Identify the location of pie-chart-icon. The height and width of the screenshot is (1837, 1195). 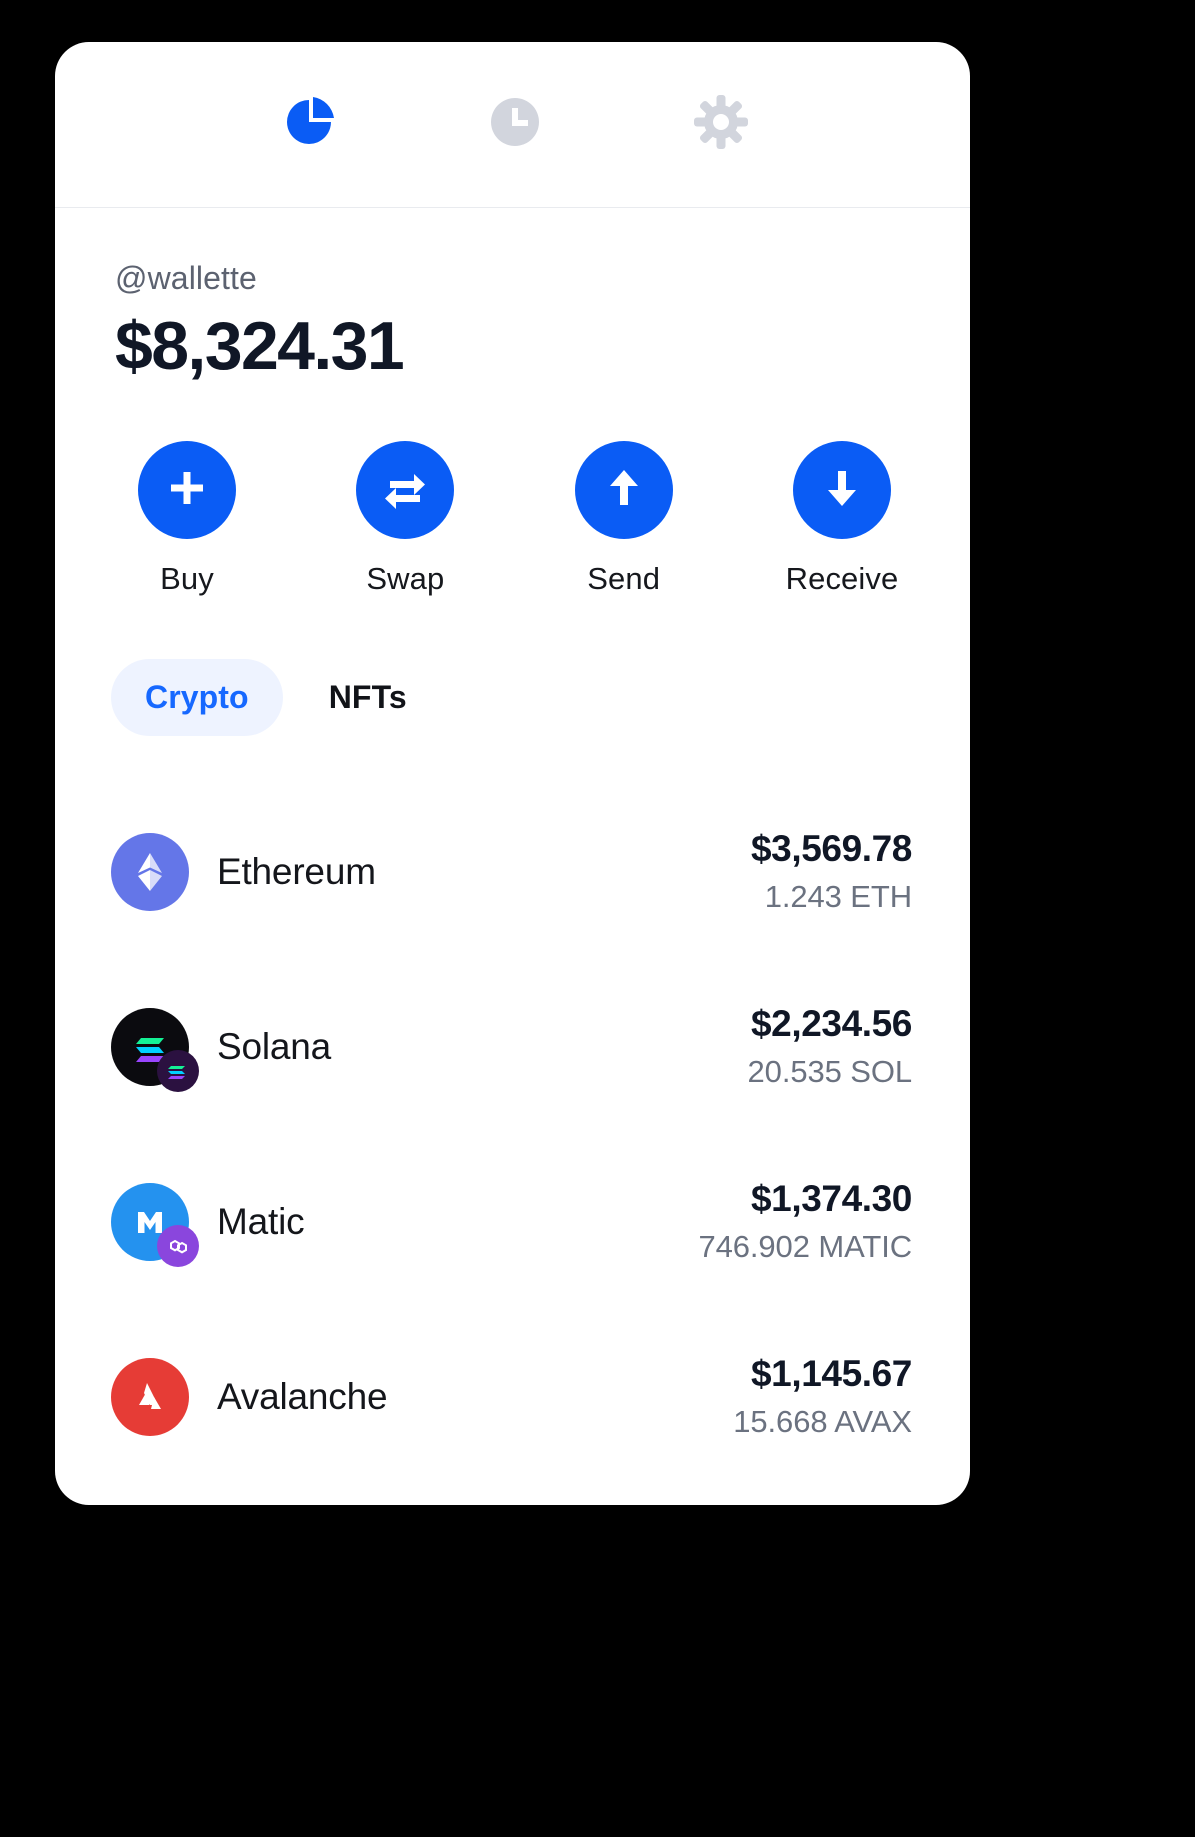
(309, 124).